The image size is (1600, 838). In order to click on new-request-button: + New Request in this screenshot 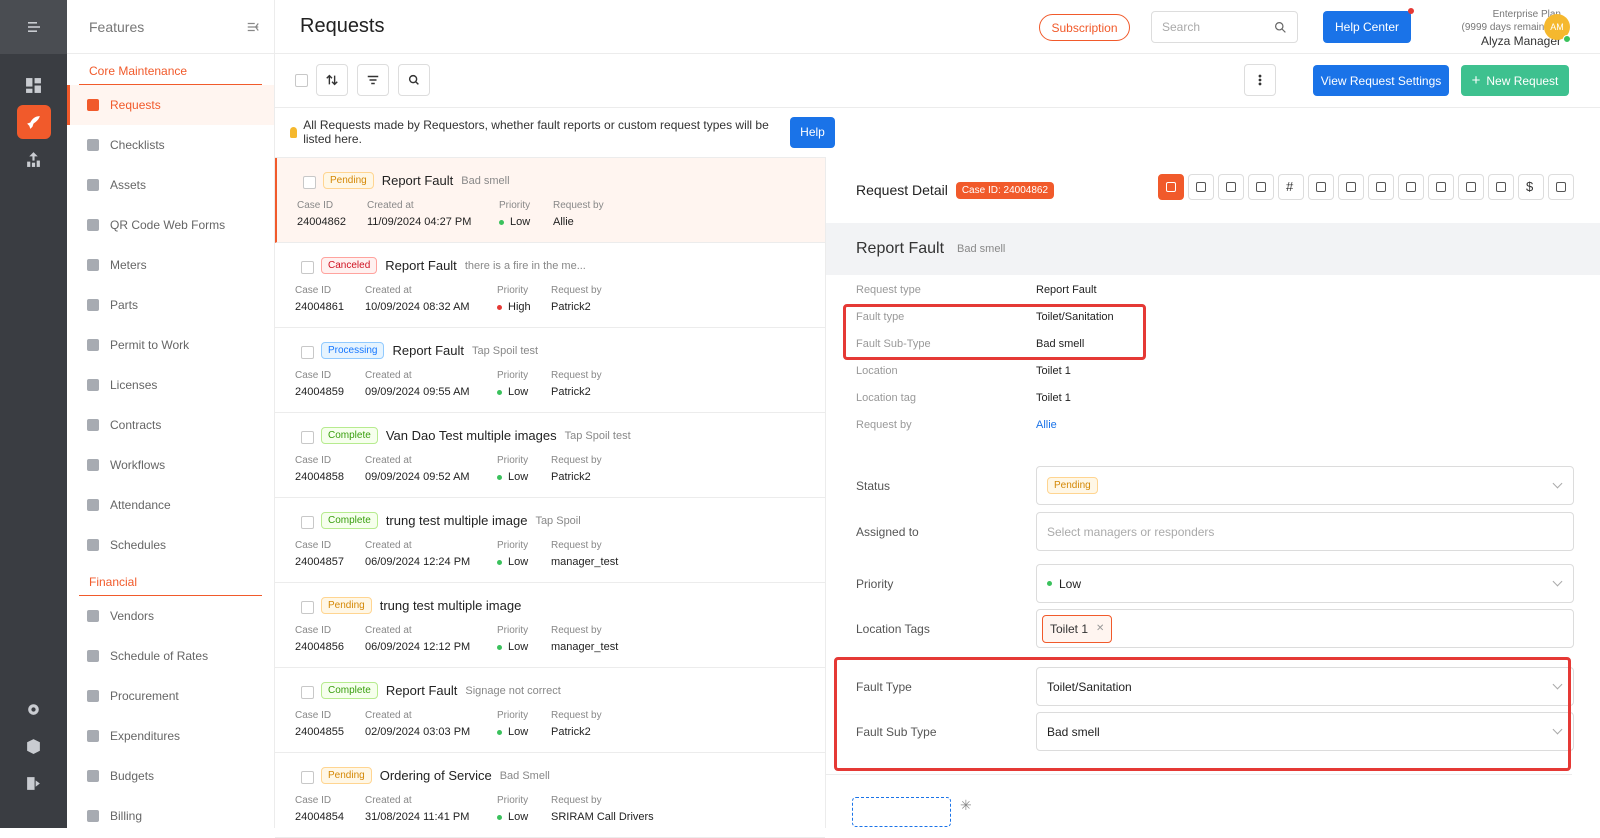, I will do `click(1515, 80)`.